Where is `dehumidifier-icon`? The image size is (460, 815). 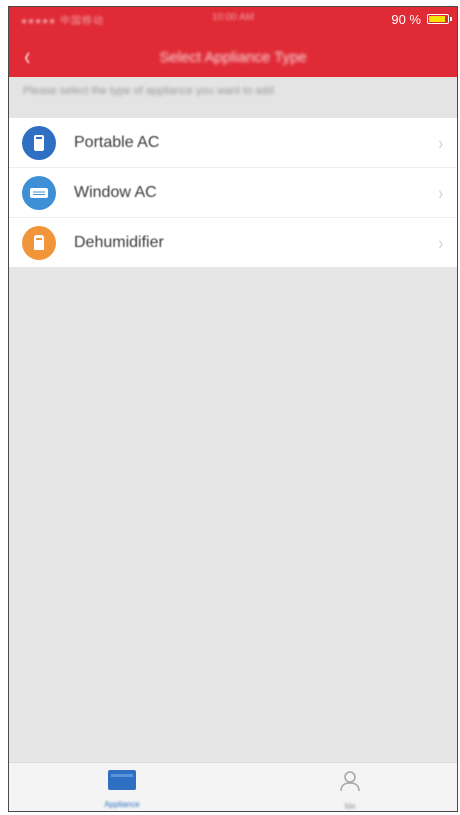 dehumidifier-icon is located at coordinates (39, 242).